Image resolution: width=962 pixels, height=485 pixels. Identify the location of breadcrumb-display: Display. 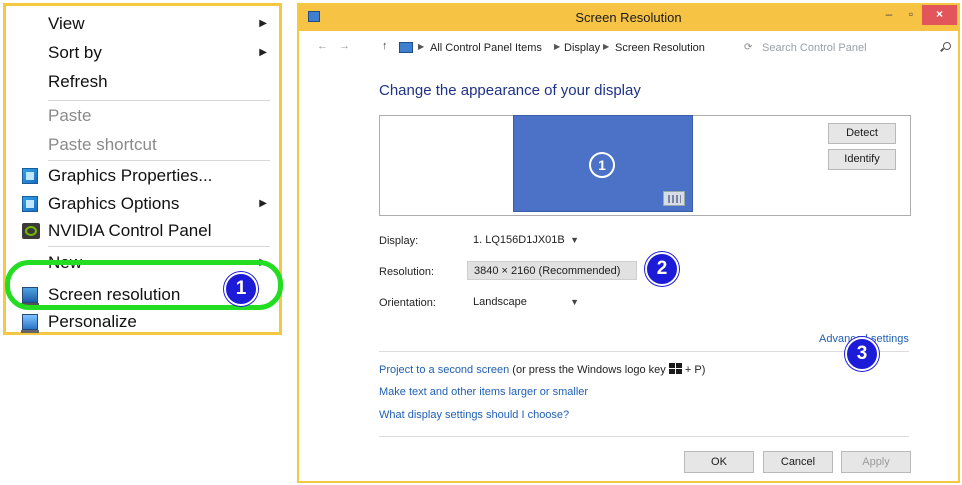
(582, 48).